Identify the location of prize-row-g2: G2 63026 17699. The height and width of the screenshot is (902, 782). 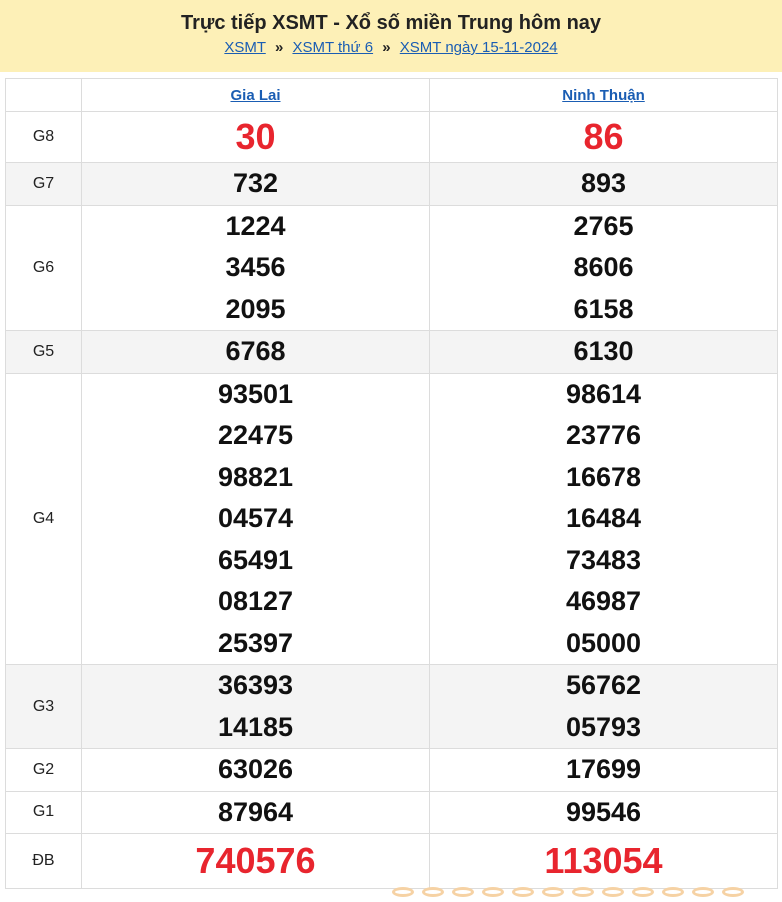
(391, 770).